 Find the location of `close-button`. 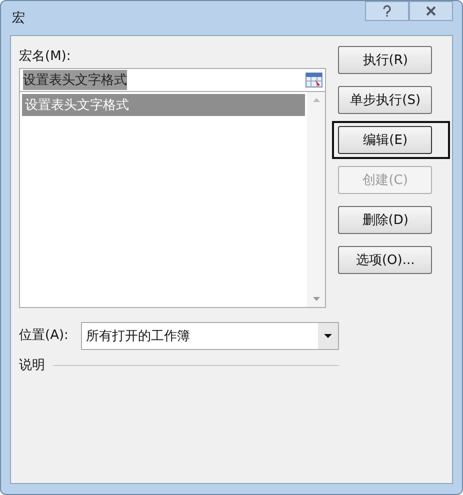

close-button is located at coordinates (431, 11).